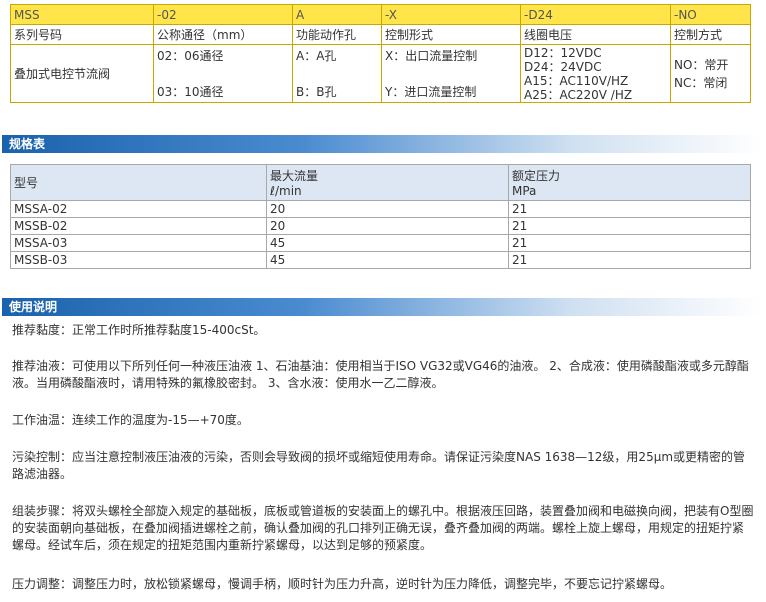 The width and height of the screenshot is (766, 602). I want to click on label-series: 系列号码, so click(82, 34).